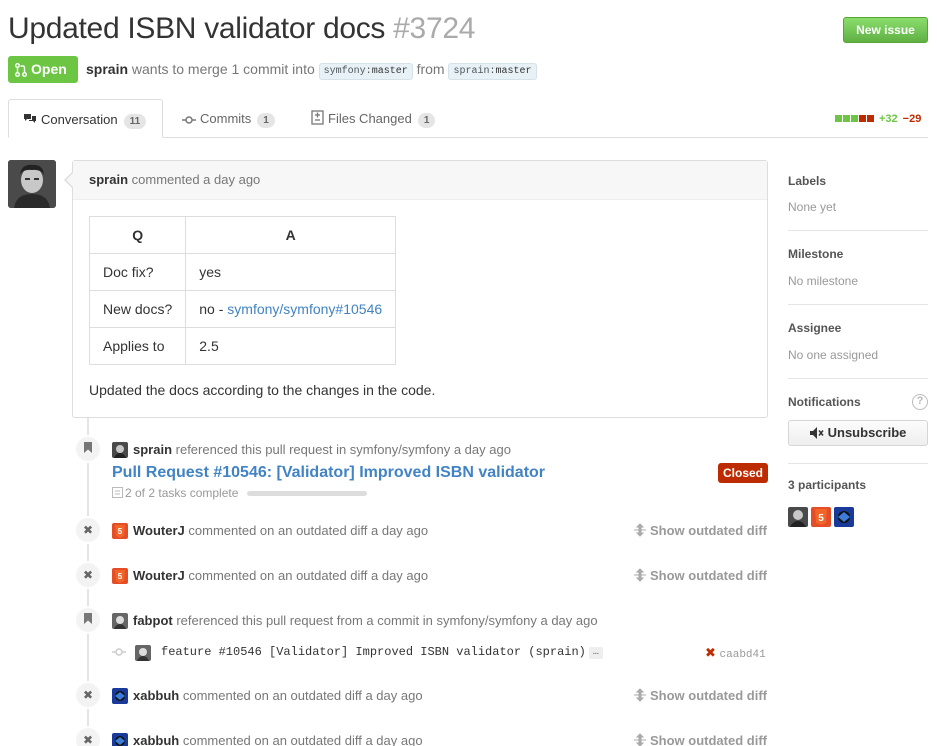  What do you see at coordinates (827, 485) in the screenshot?
I see `participants-heading: 3 participants` at bounding box center [827, 485].